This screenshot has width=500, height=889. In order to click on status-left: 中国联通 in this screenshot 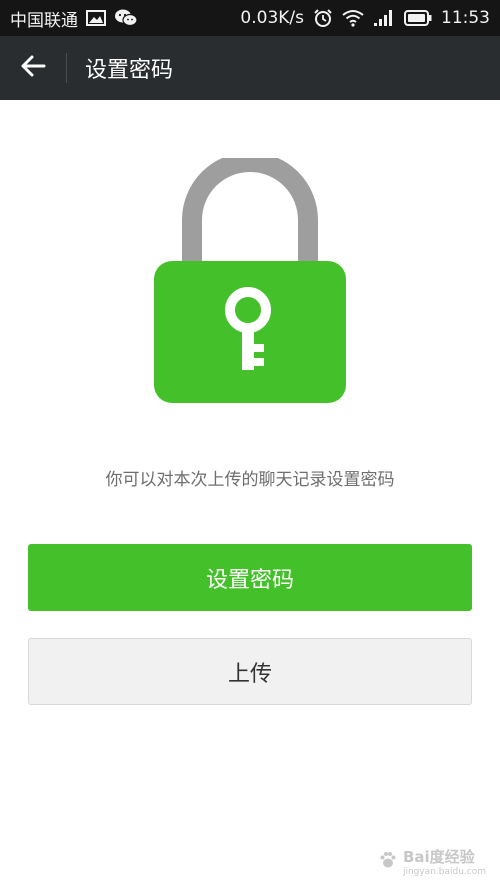, I will do `click(74, 18)`.